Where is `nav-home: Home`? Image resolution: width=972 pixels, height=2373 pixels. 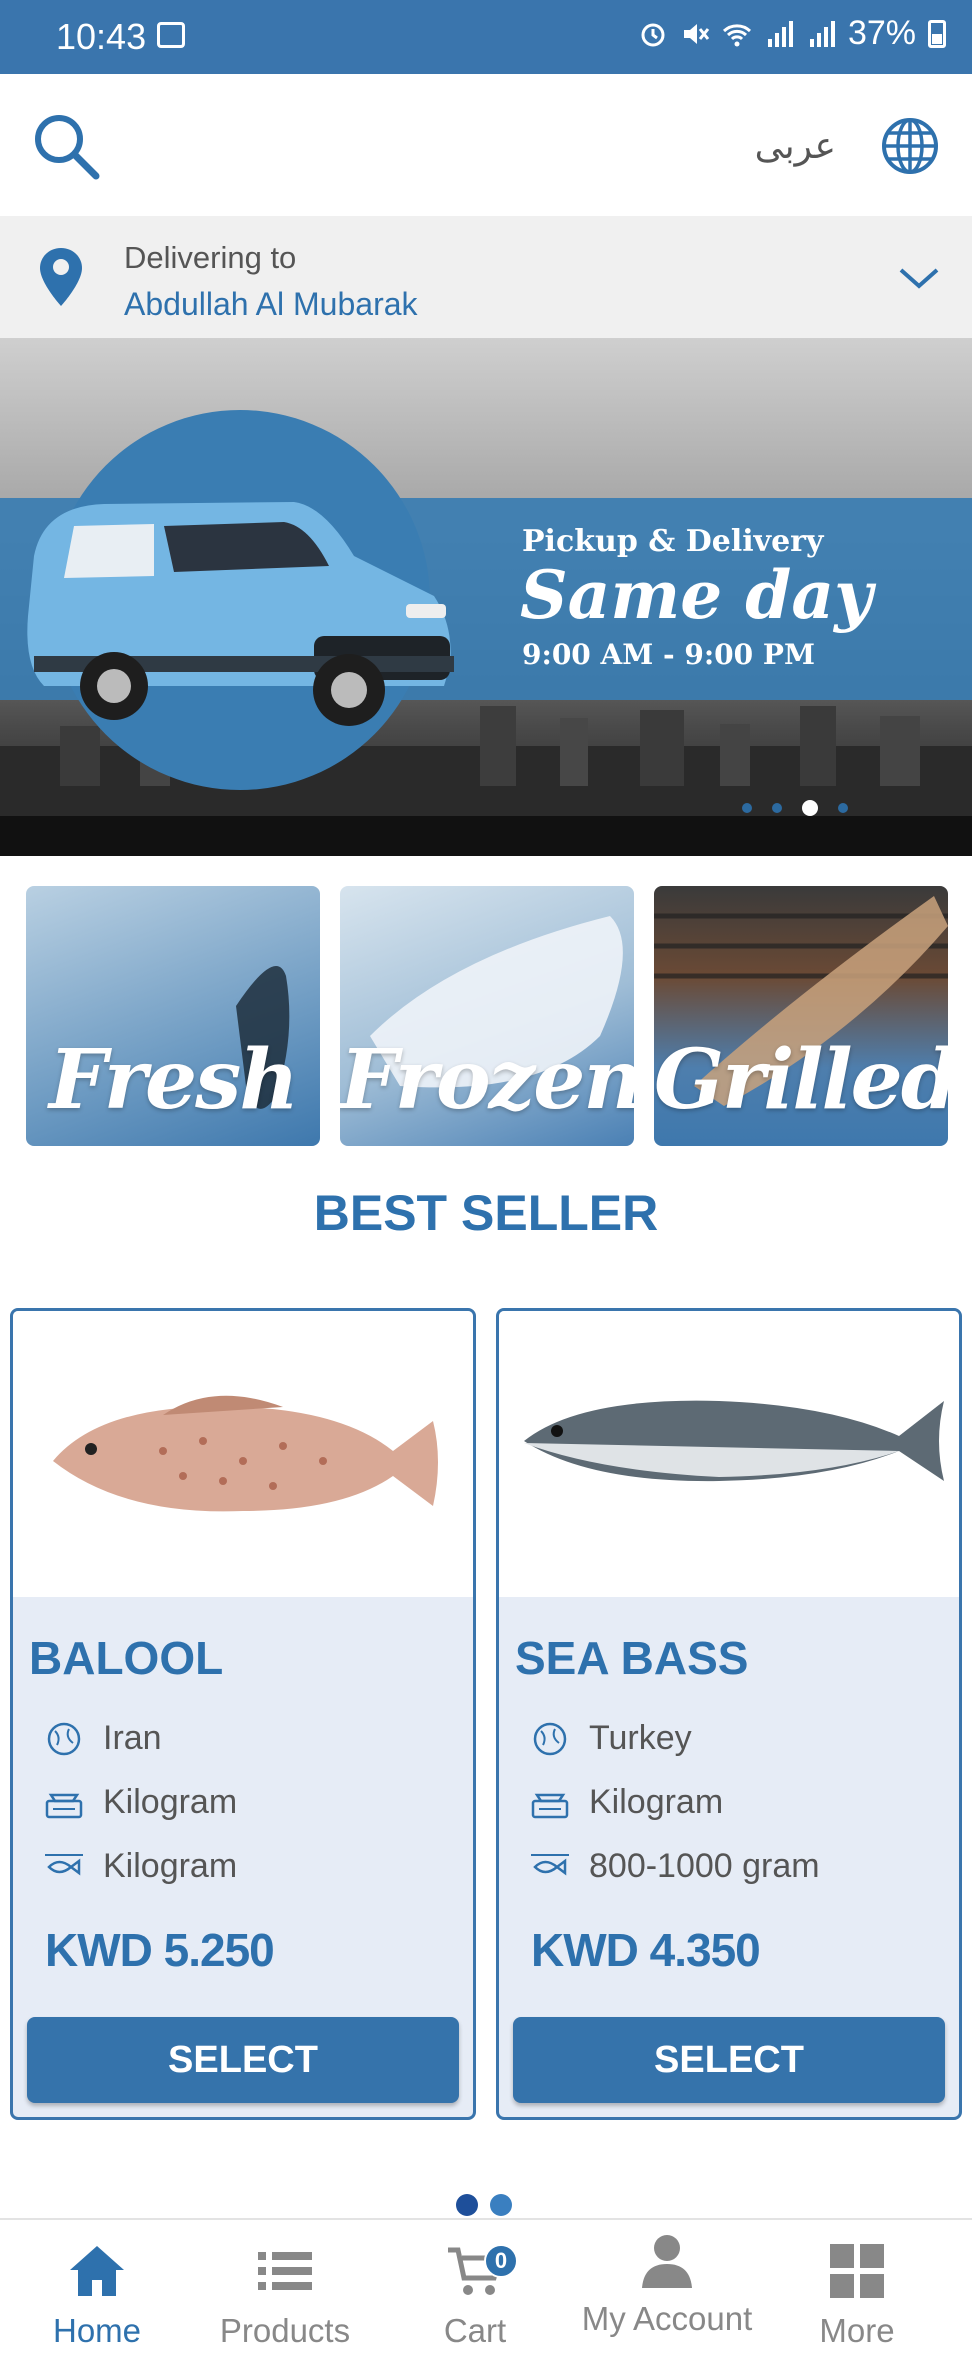
nav-home: Home is located at coordinates (97, 2296).